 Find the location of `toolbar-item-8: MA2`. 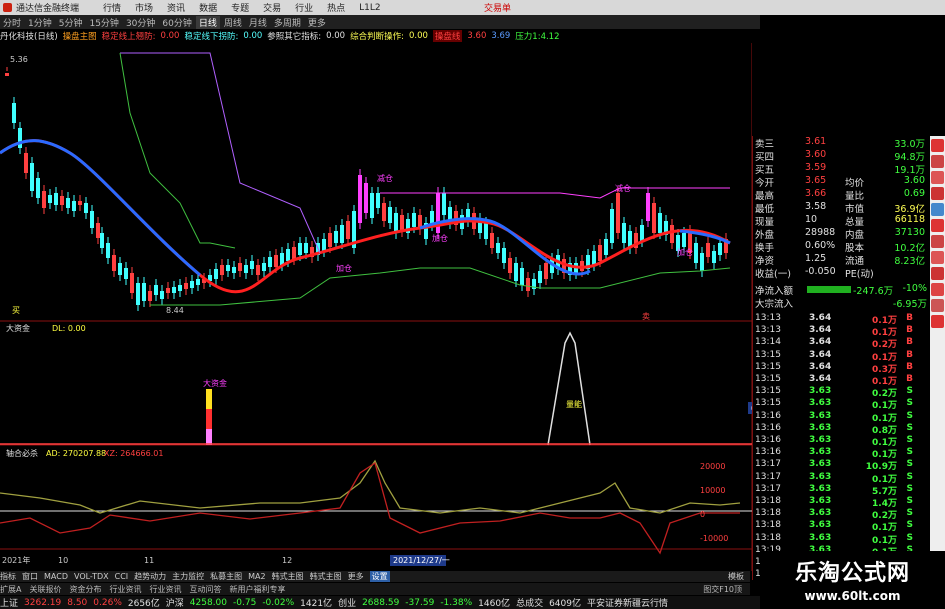

toolbar-item-8: MA2 is located at coordinates (256, 576).